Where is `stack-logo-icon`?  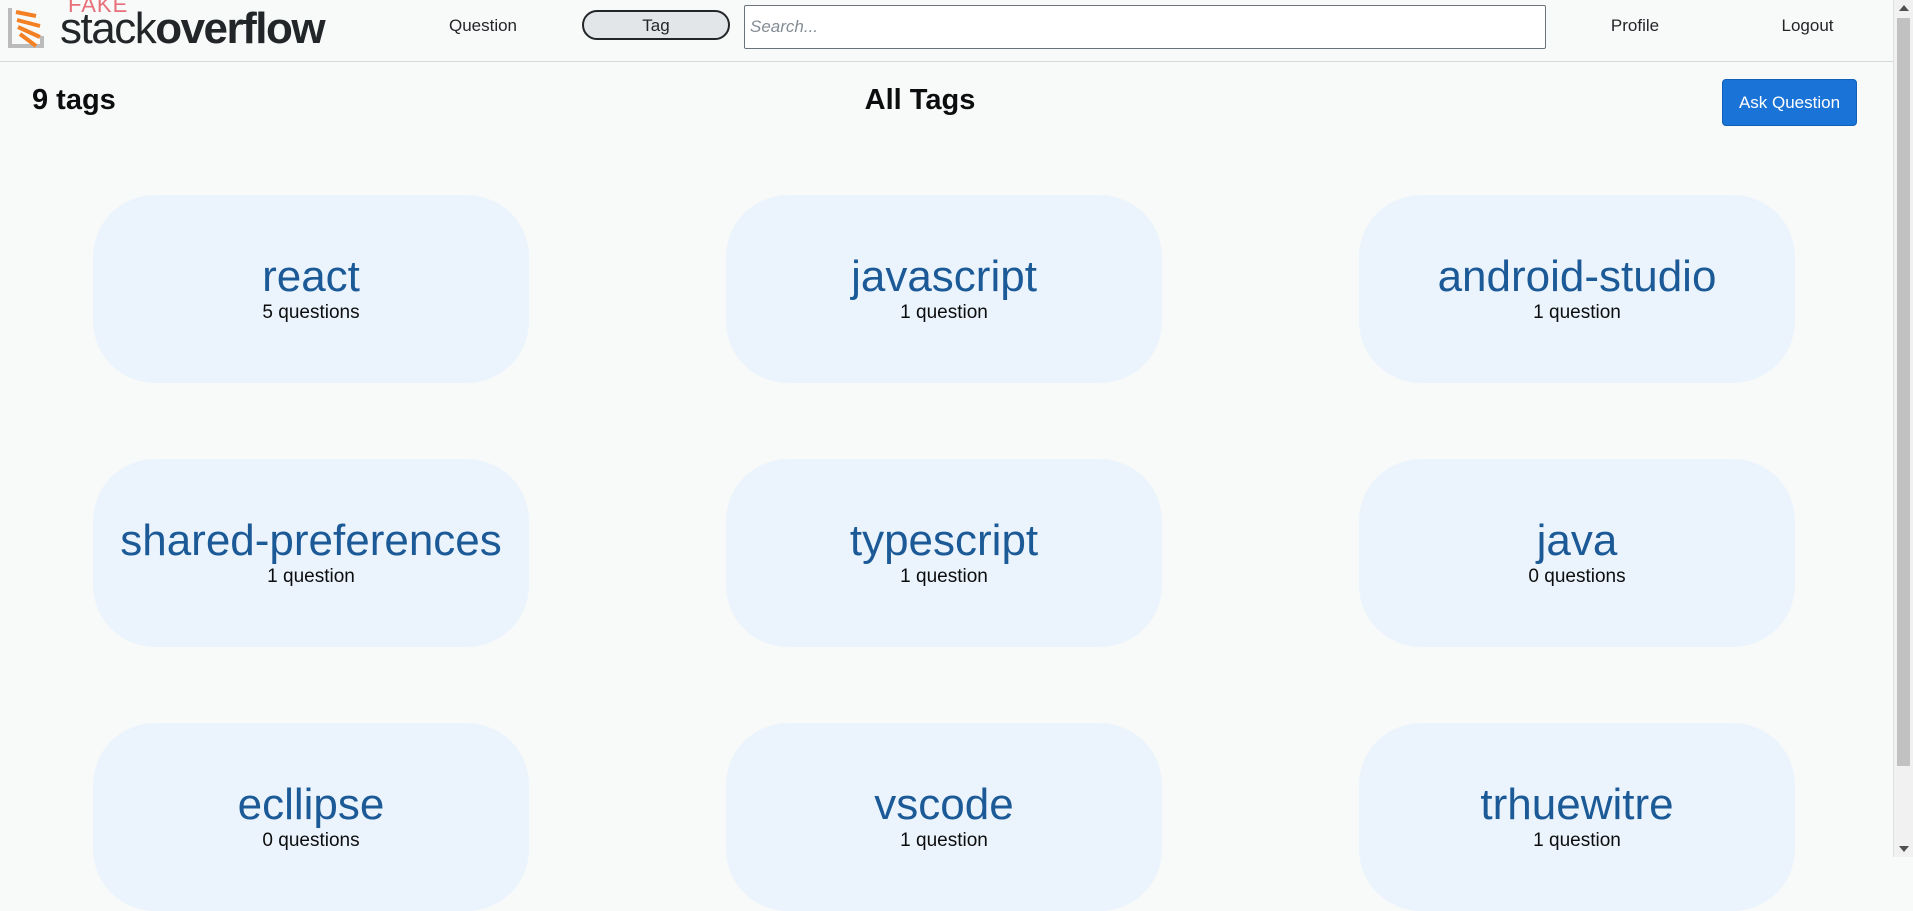 stack-logo-icon is located at coordinates (26, 28).